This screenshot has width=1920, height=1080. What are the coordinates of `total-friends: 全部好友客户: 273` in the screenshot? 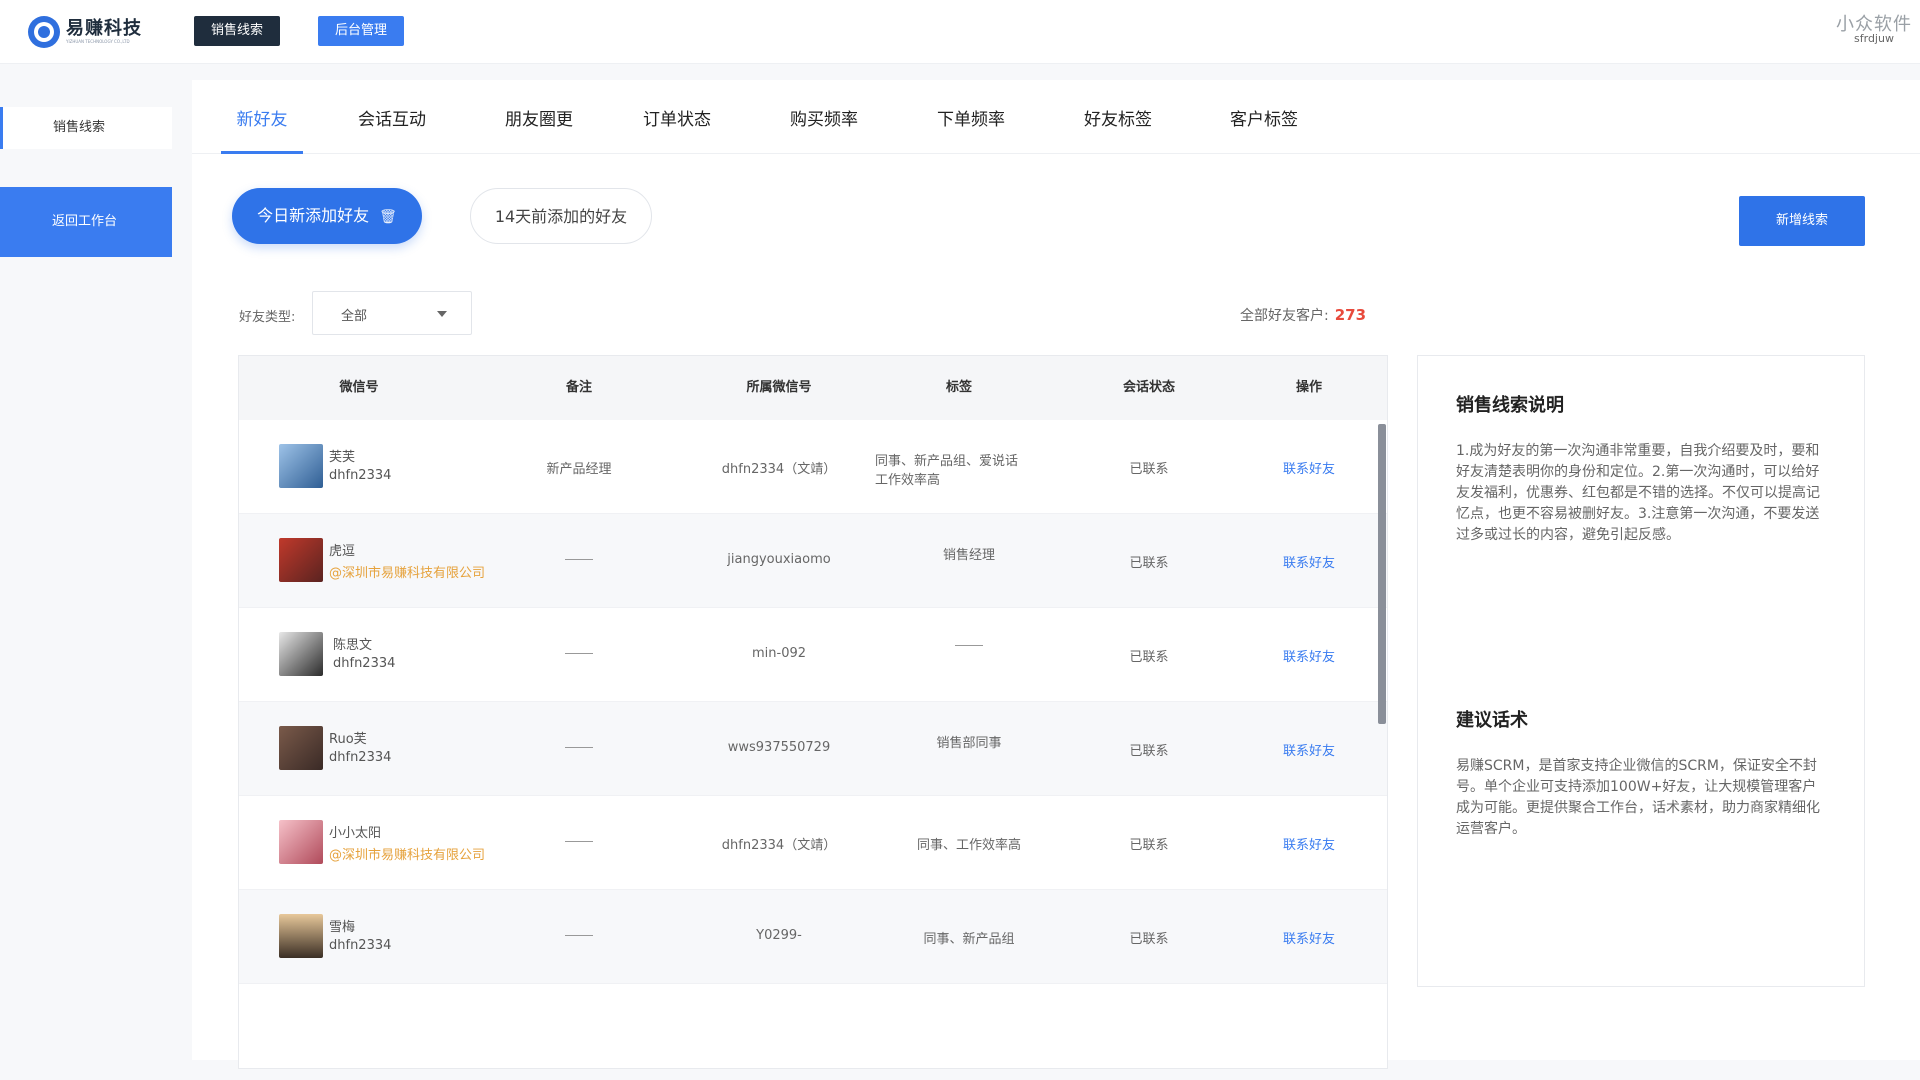 It's located at (1303, 315).